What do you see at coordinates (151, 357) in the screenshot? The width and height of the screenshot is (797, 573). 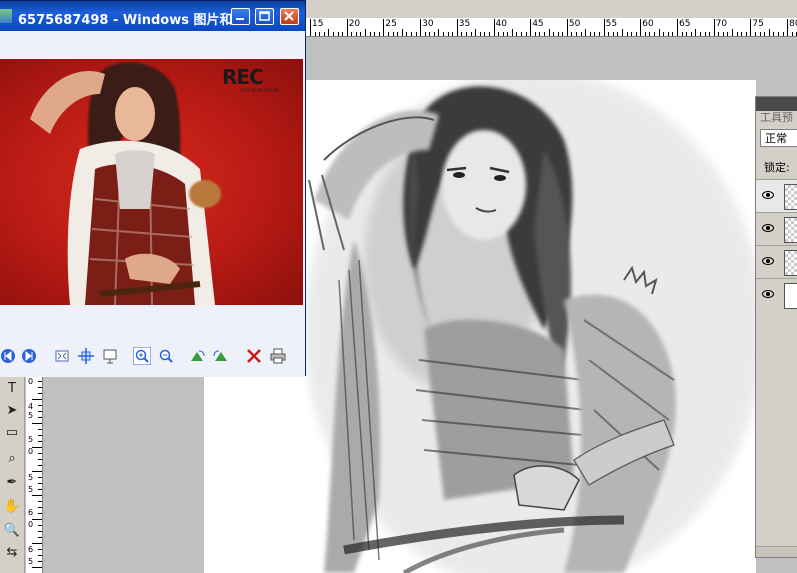 I see `viewer-toolbar` at bounding box center [151, 357].